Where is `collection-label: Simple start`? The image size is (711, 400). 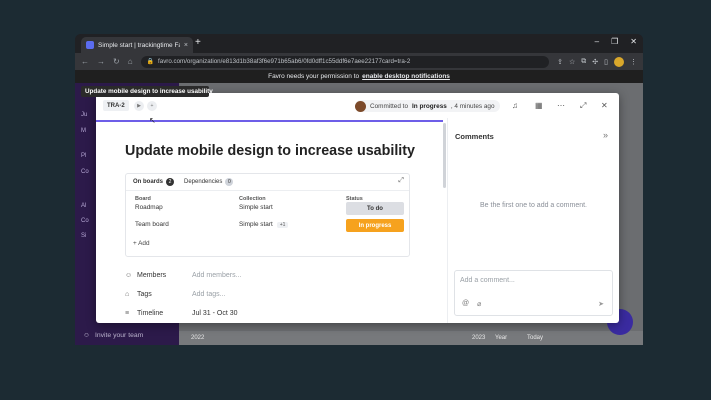 collection-label: Simple start is located at coordinates (256, 224).